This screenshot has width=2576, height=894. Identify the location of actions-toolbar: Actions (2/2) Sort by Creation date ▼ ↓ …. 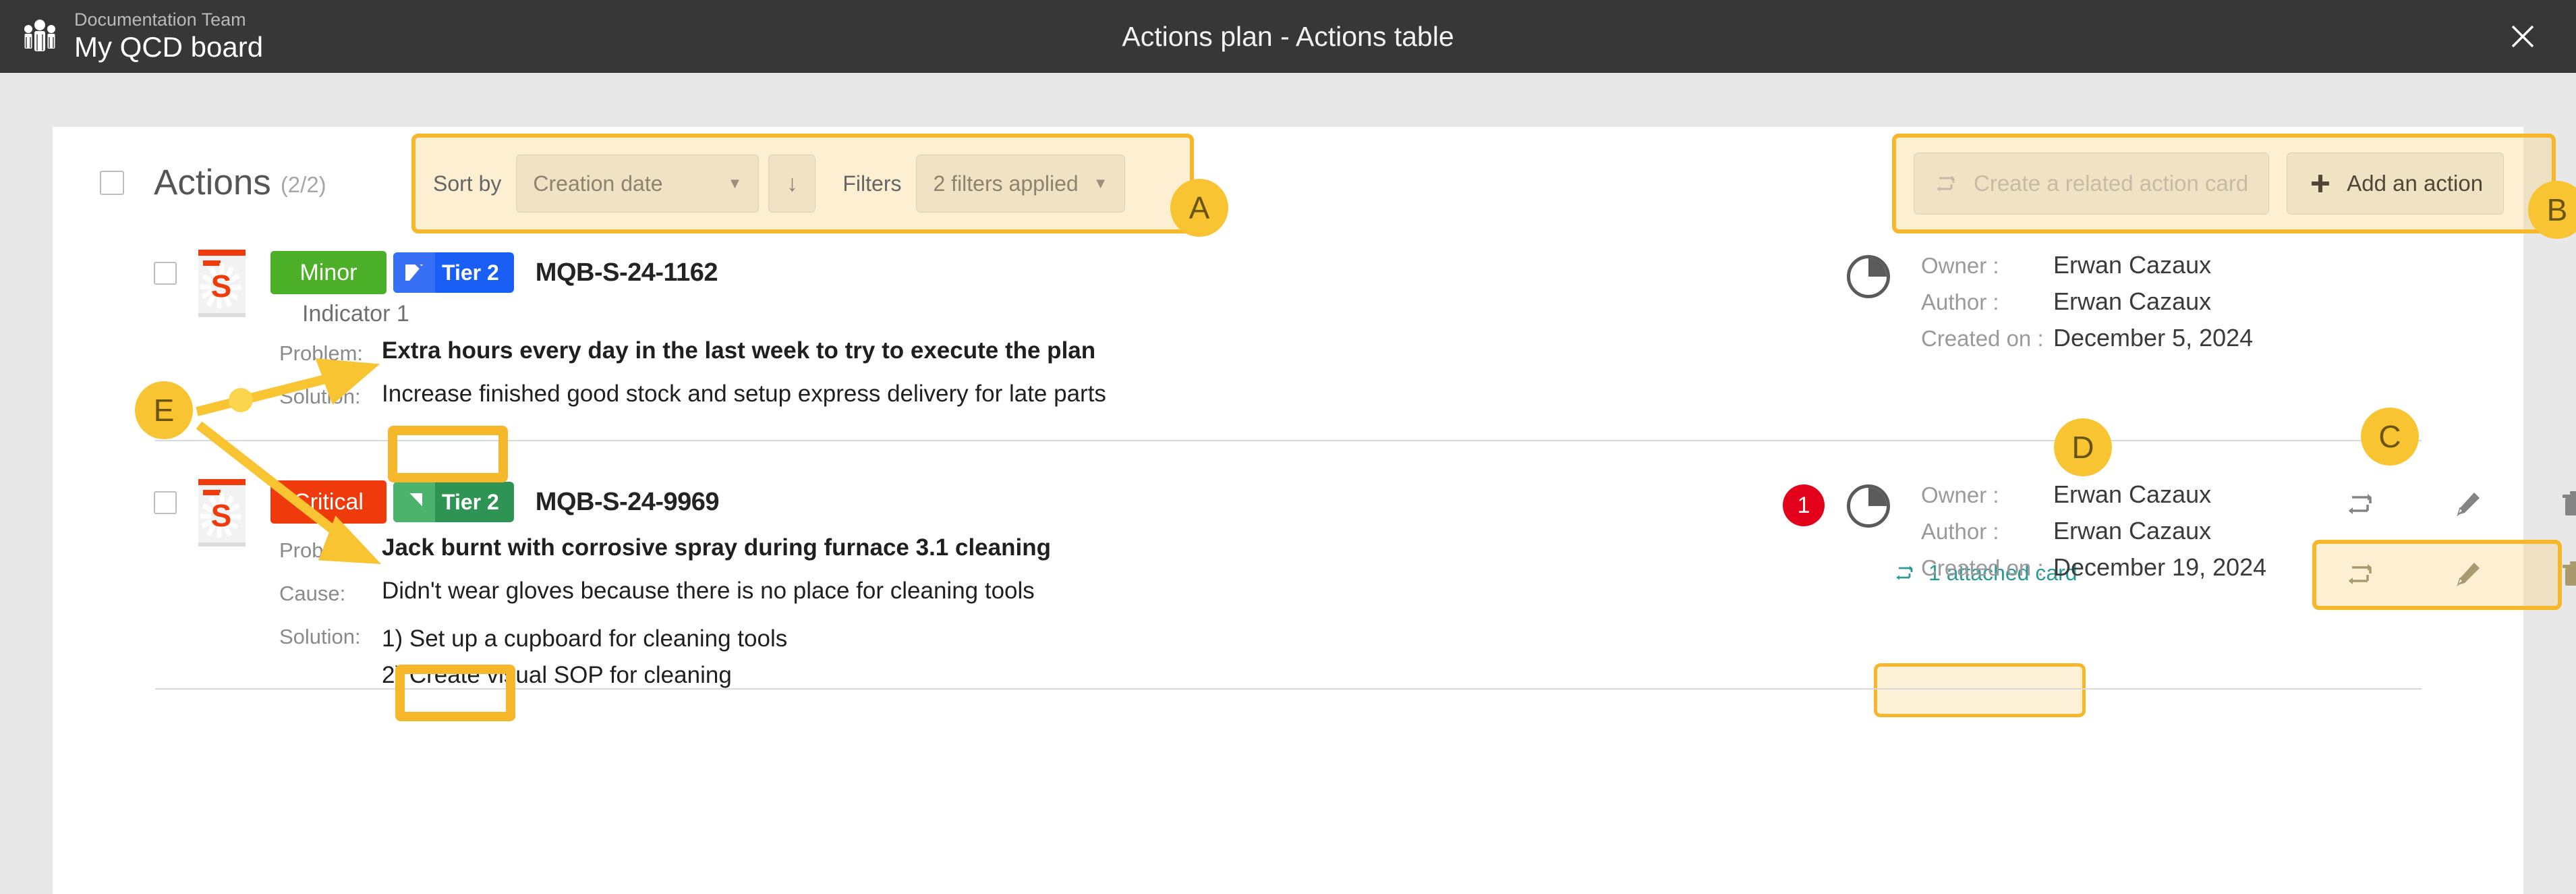
(1304, 181).